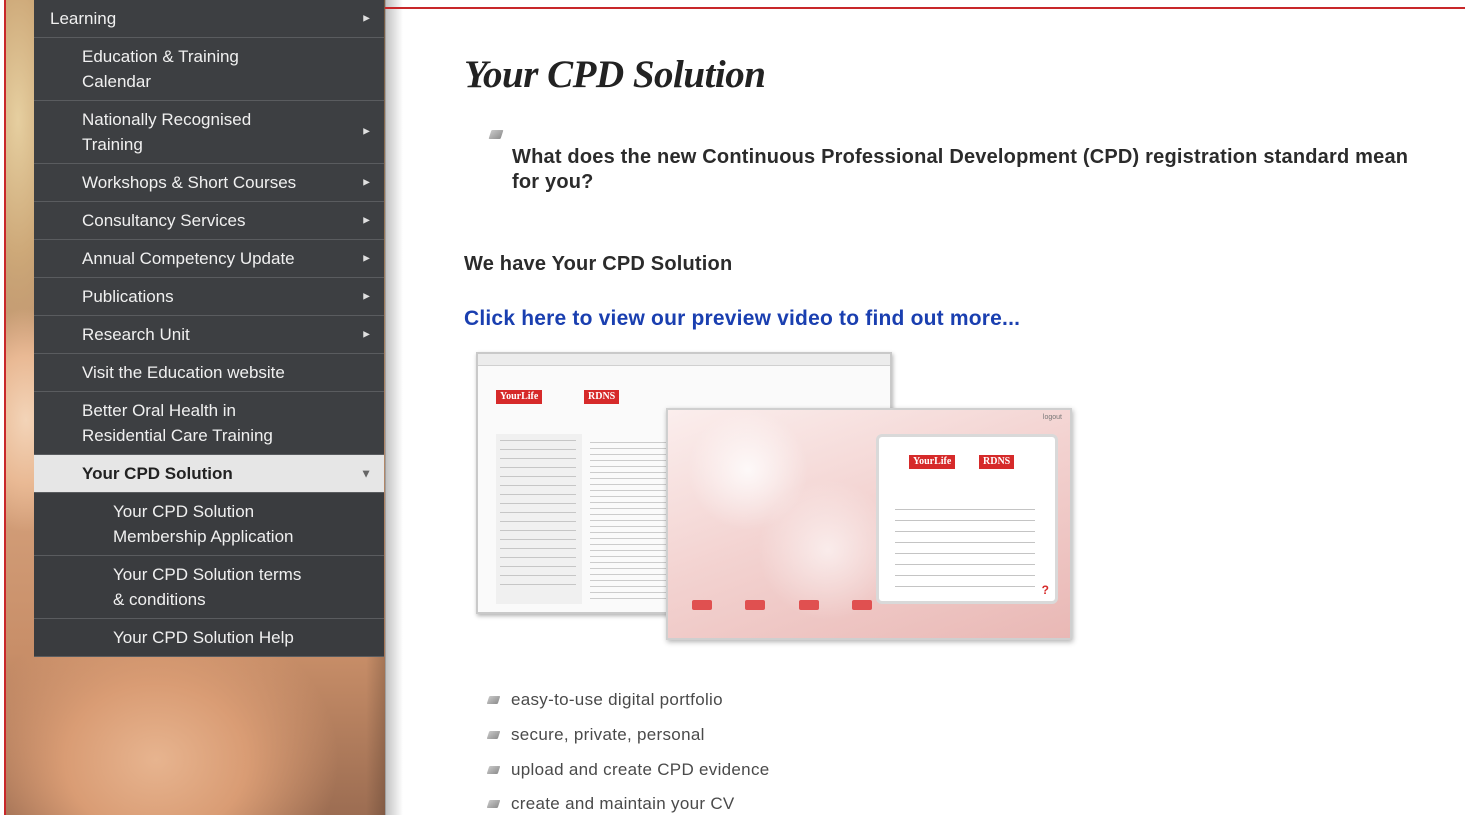  I want to click on list-item: easy-to-use digital portfolio, so click(628, 700).